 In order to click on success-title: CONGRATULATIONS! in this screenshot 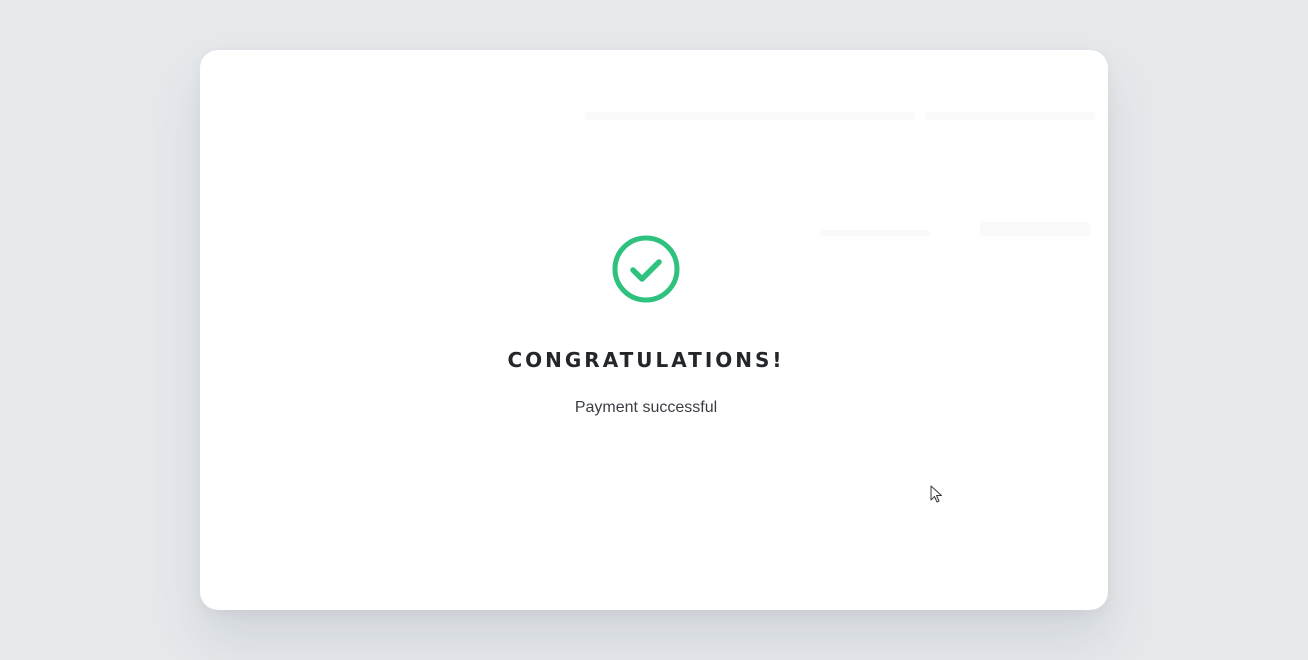, I will do `click(646, 360)`.